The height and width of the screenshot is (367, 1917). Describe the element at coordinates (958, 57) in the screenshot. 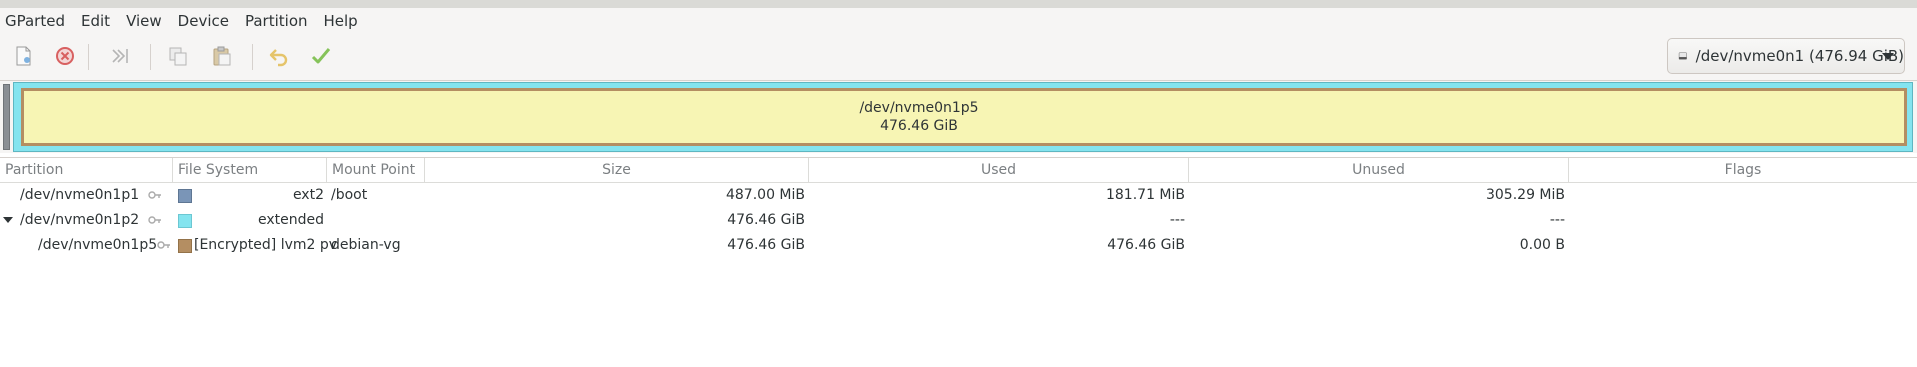

I see `toolbar` at that location.